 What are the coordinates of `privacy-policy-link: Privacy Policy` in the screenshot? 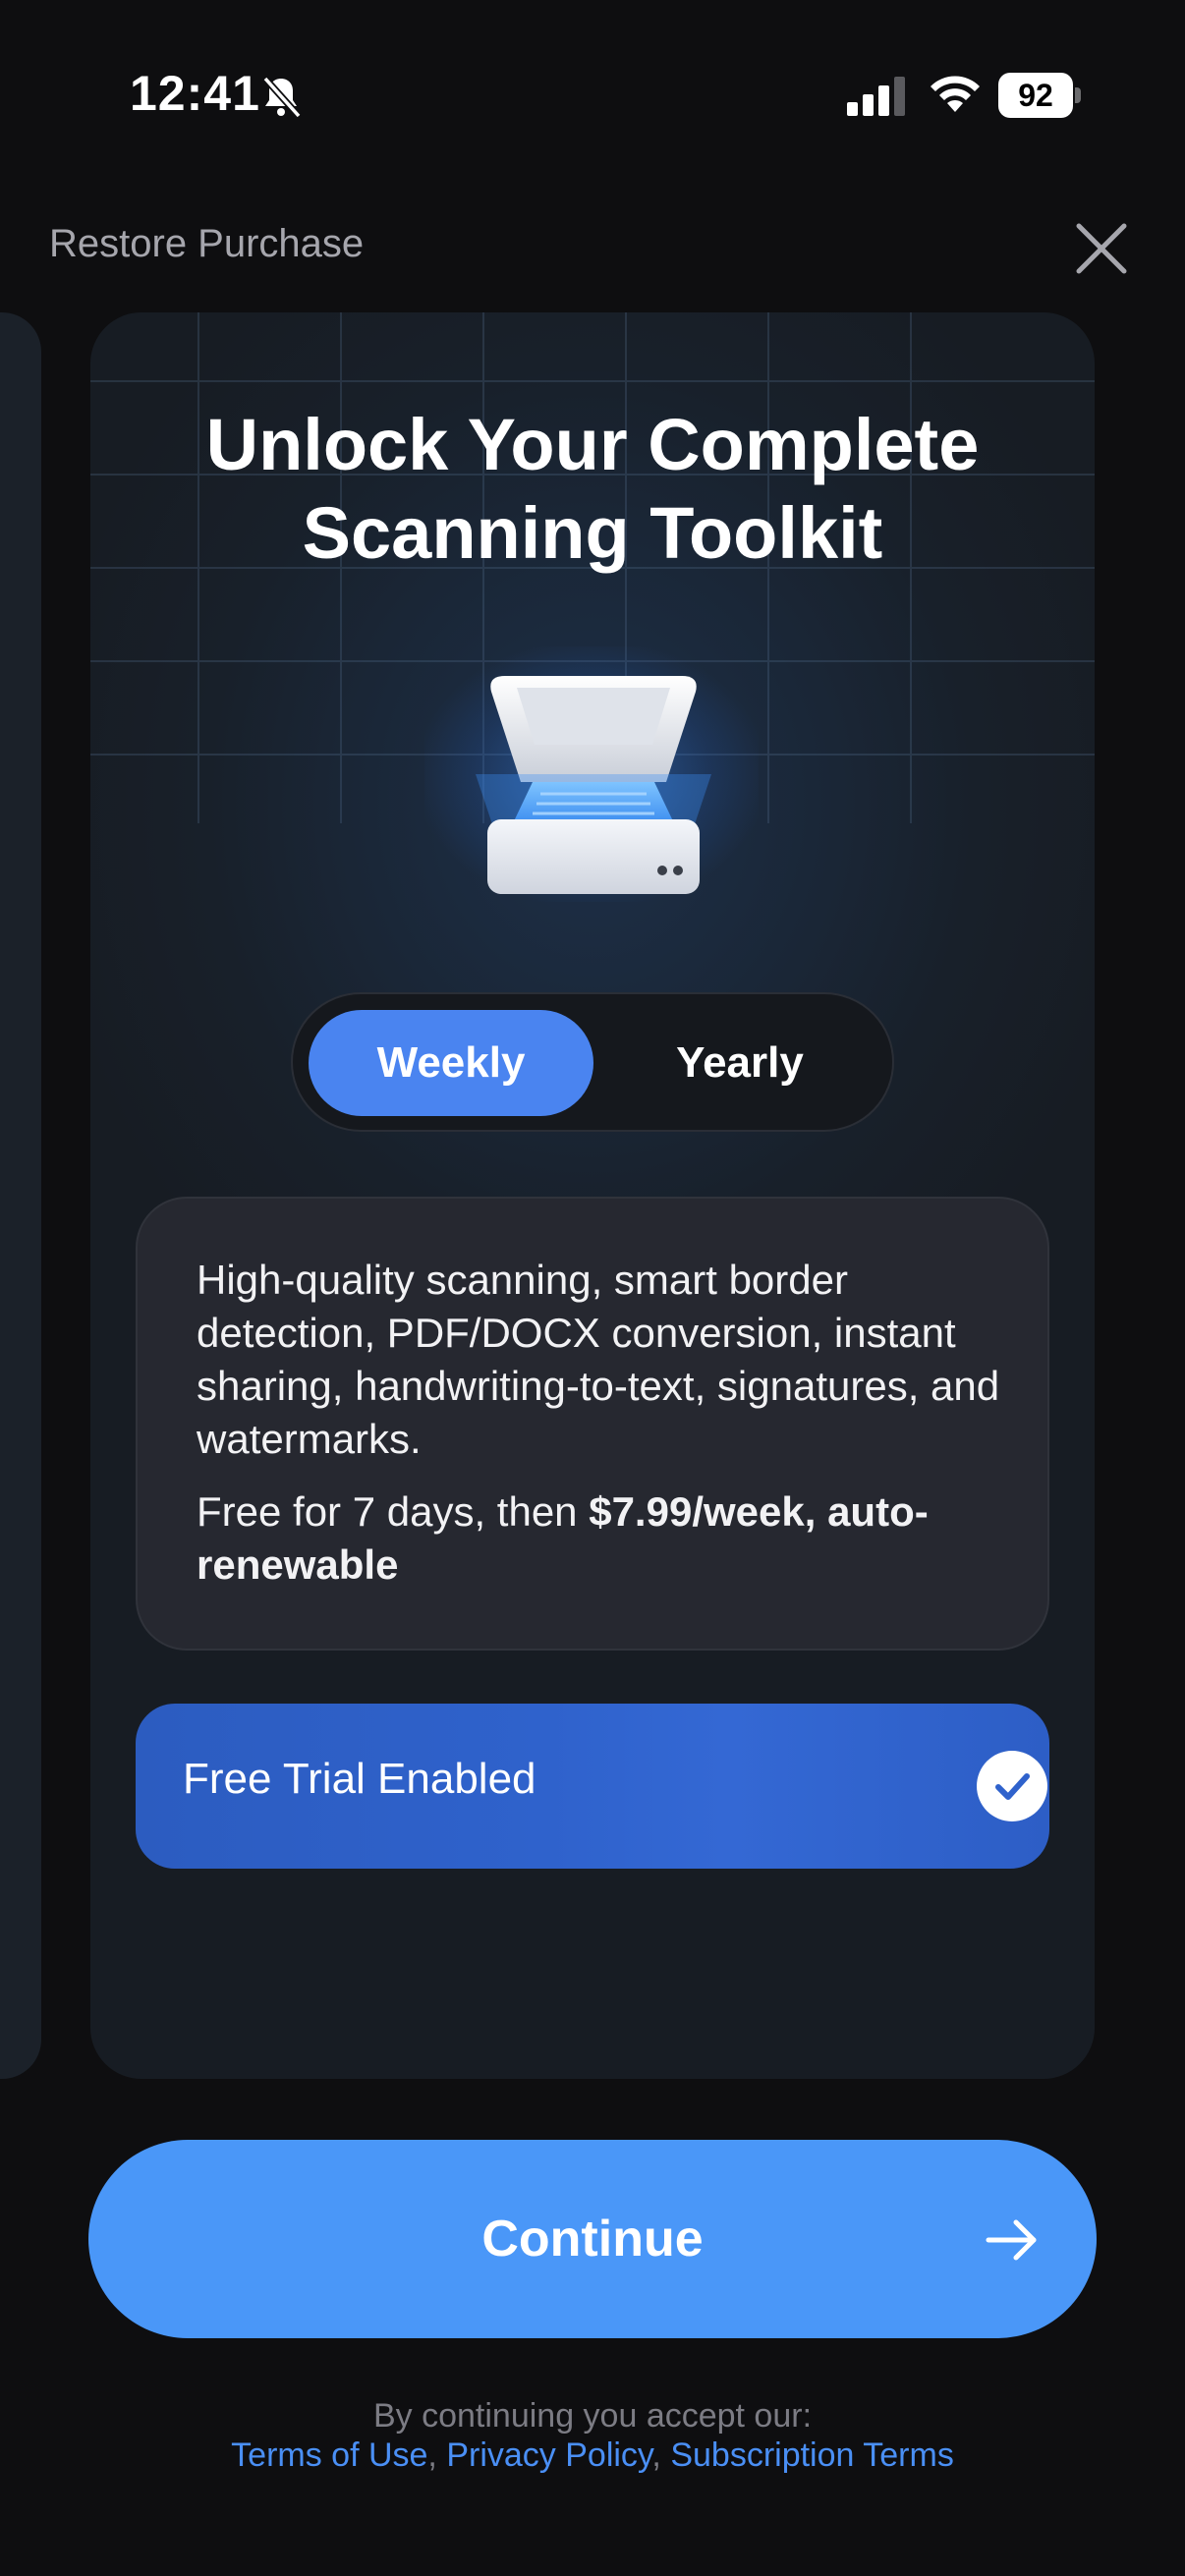 It's located at (548, 2455).